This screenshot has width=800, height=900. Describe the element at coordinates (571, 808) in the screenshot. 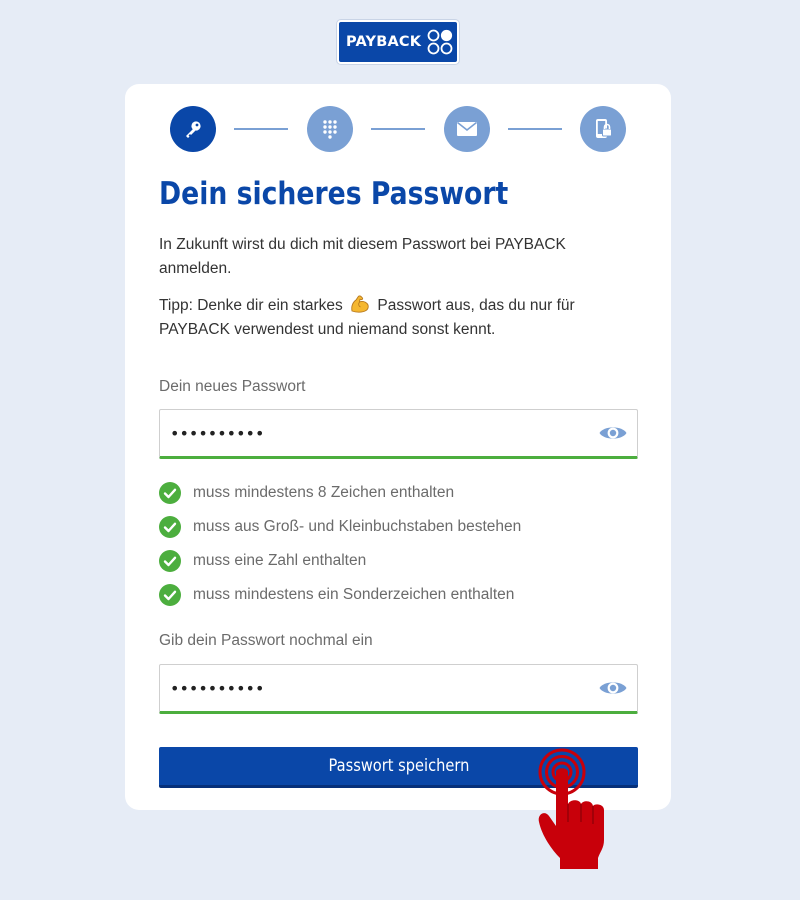

I see `pointing-hand-icon` at that location.